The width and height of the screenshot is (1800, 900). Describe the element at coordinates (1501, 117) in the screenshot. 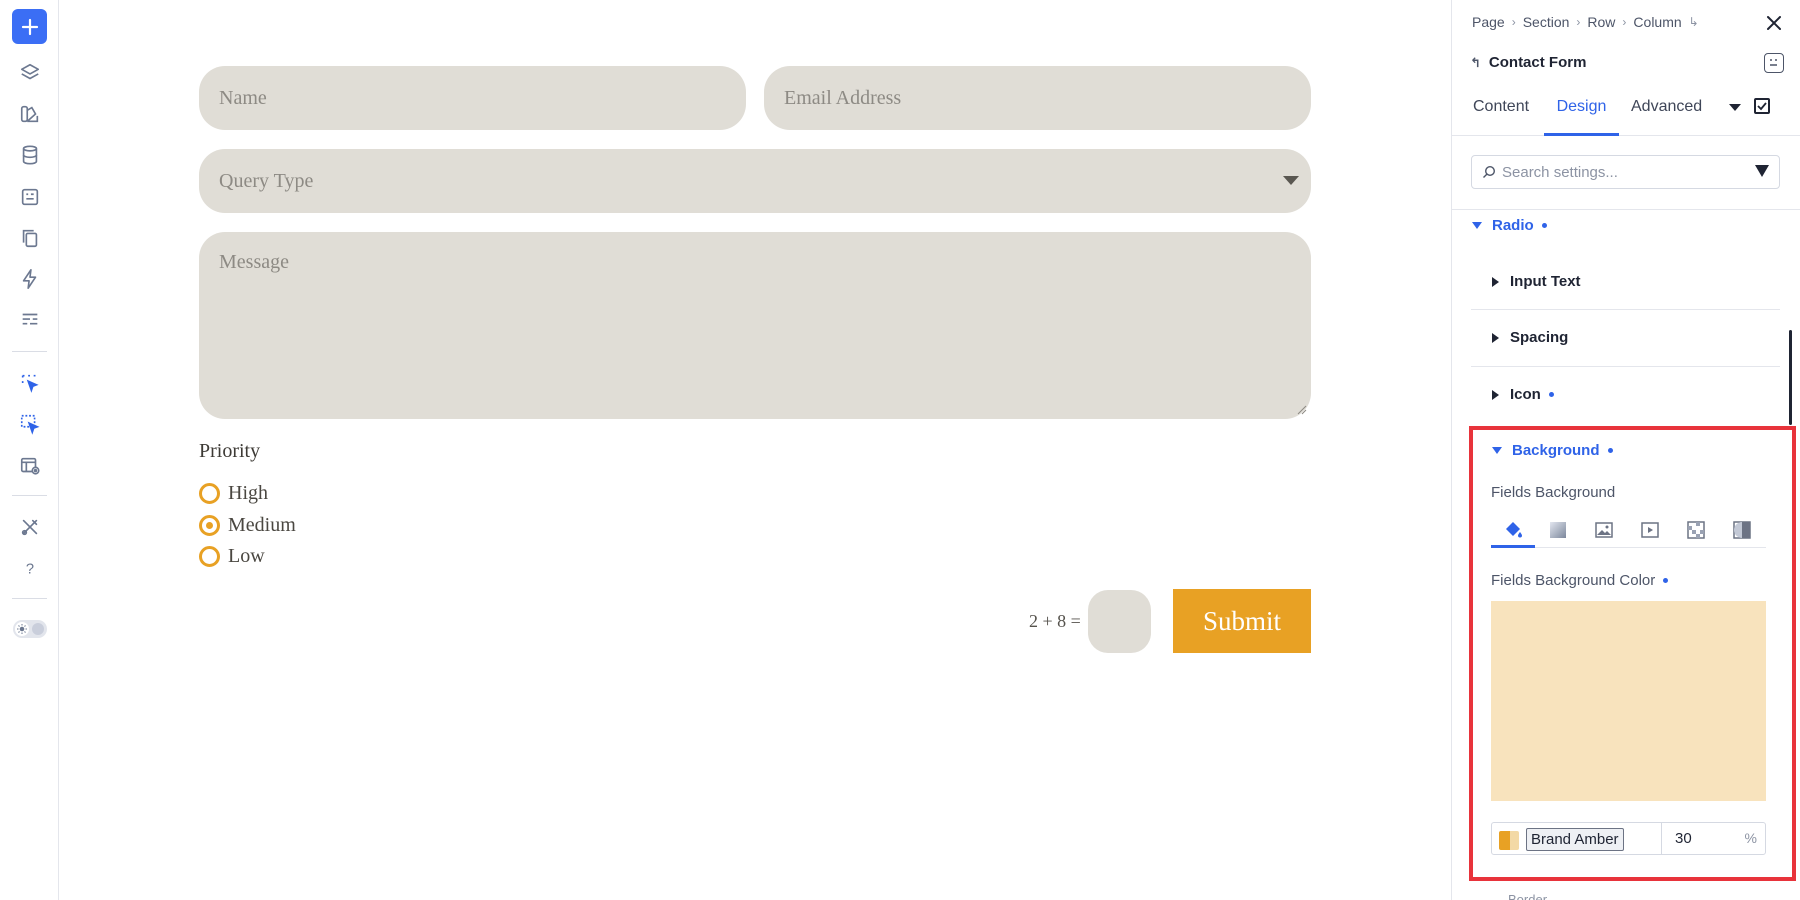

I see `tab-content: Content` at that location.